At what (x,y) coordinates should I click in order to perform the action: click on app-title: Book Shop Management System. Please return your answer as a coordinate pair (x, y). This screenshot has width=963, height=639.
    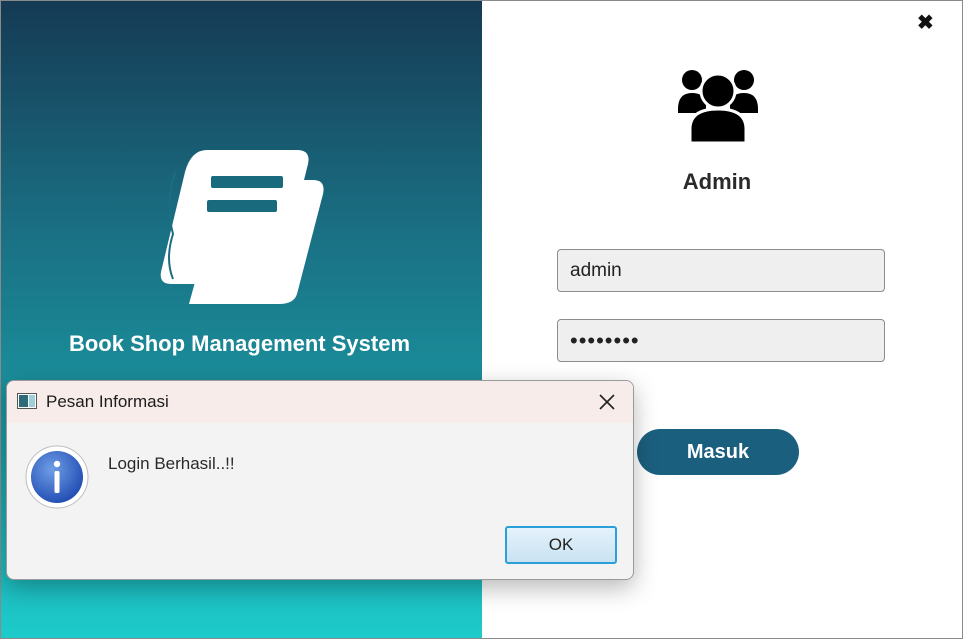
    Looking at the image, I should click on (239, 343).